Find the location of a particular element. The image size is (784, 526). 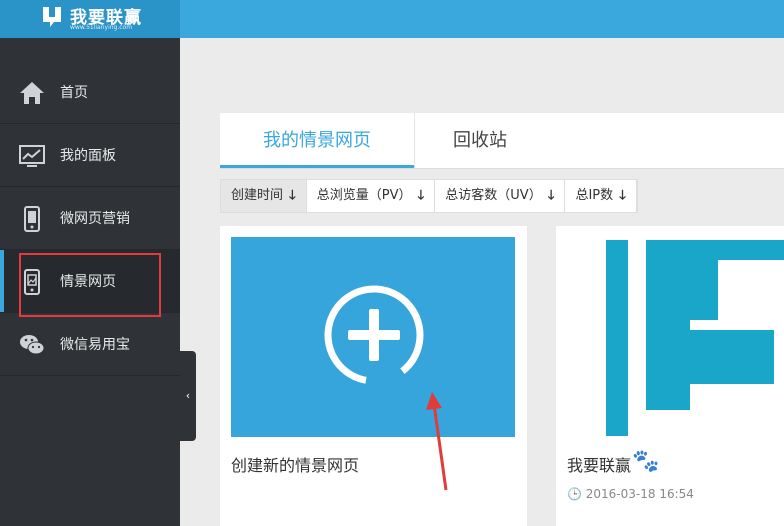

sidebar-item-label: 微网页营销 is located at coordinates (95, 219).